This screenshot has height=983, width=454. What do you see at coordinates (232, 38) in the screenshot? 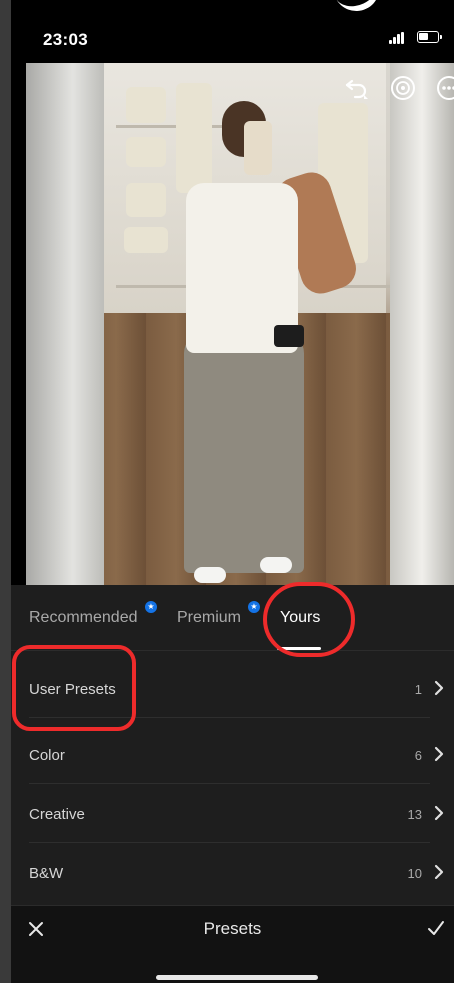
I see `status-bar: 23:03` at bounding box center [232, 38].